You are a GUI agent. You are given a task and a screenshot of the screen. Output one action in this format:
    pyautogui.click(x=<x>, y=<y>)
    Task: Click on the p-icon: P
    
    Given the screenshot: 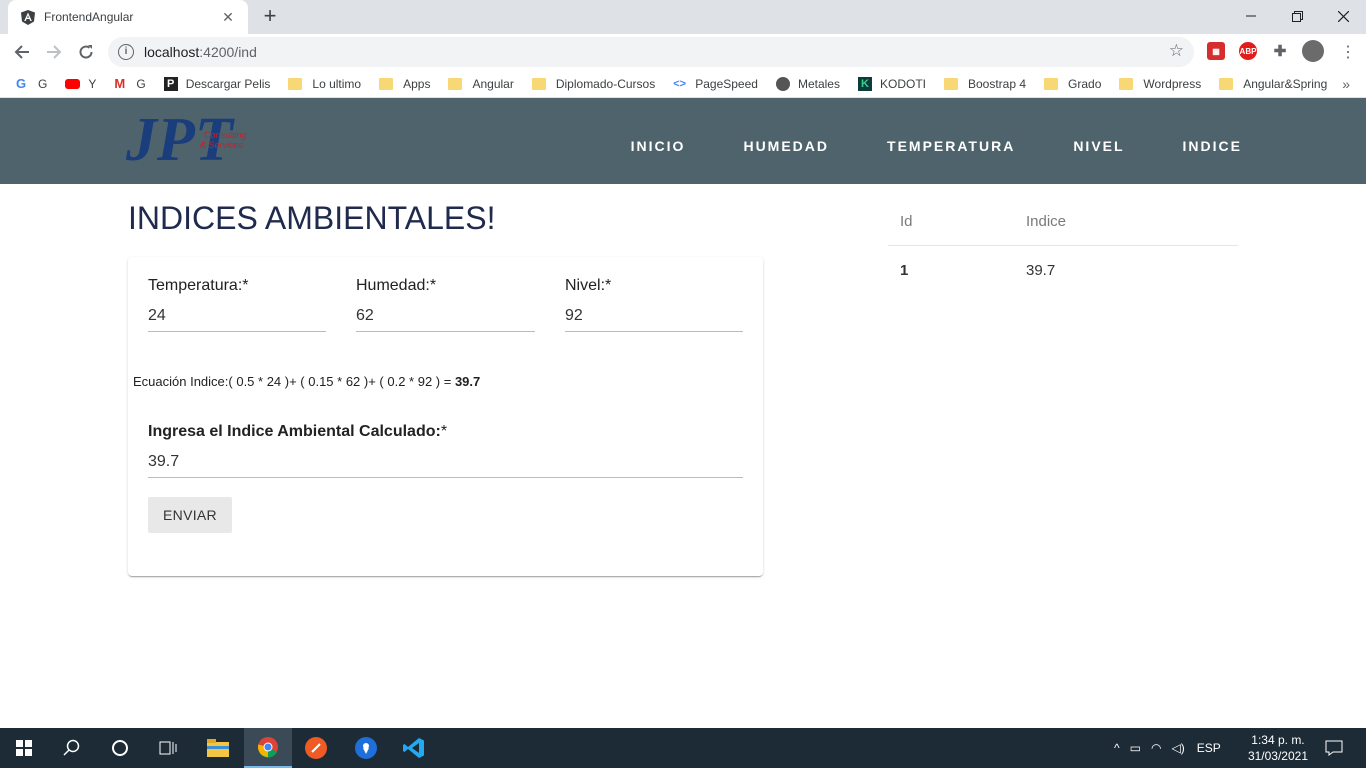 What is the action you would take?
    pyautogui.click(x=170, y=83)
    